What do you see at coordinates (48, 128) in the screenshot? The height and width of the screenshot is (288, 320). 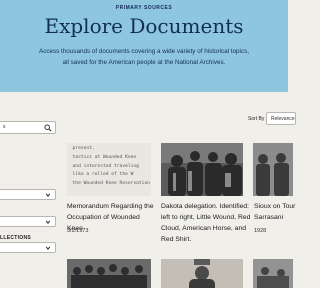 I see `search-icon` at bounding box center [48, 128].